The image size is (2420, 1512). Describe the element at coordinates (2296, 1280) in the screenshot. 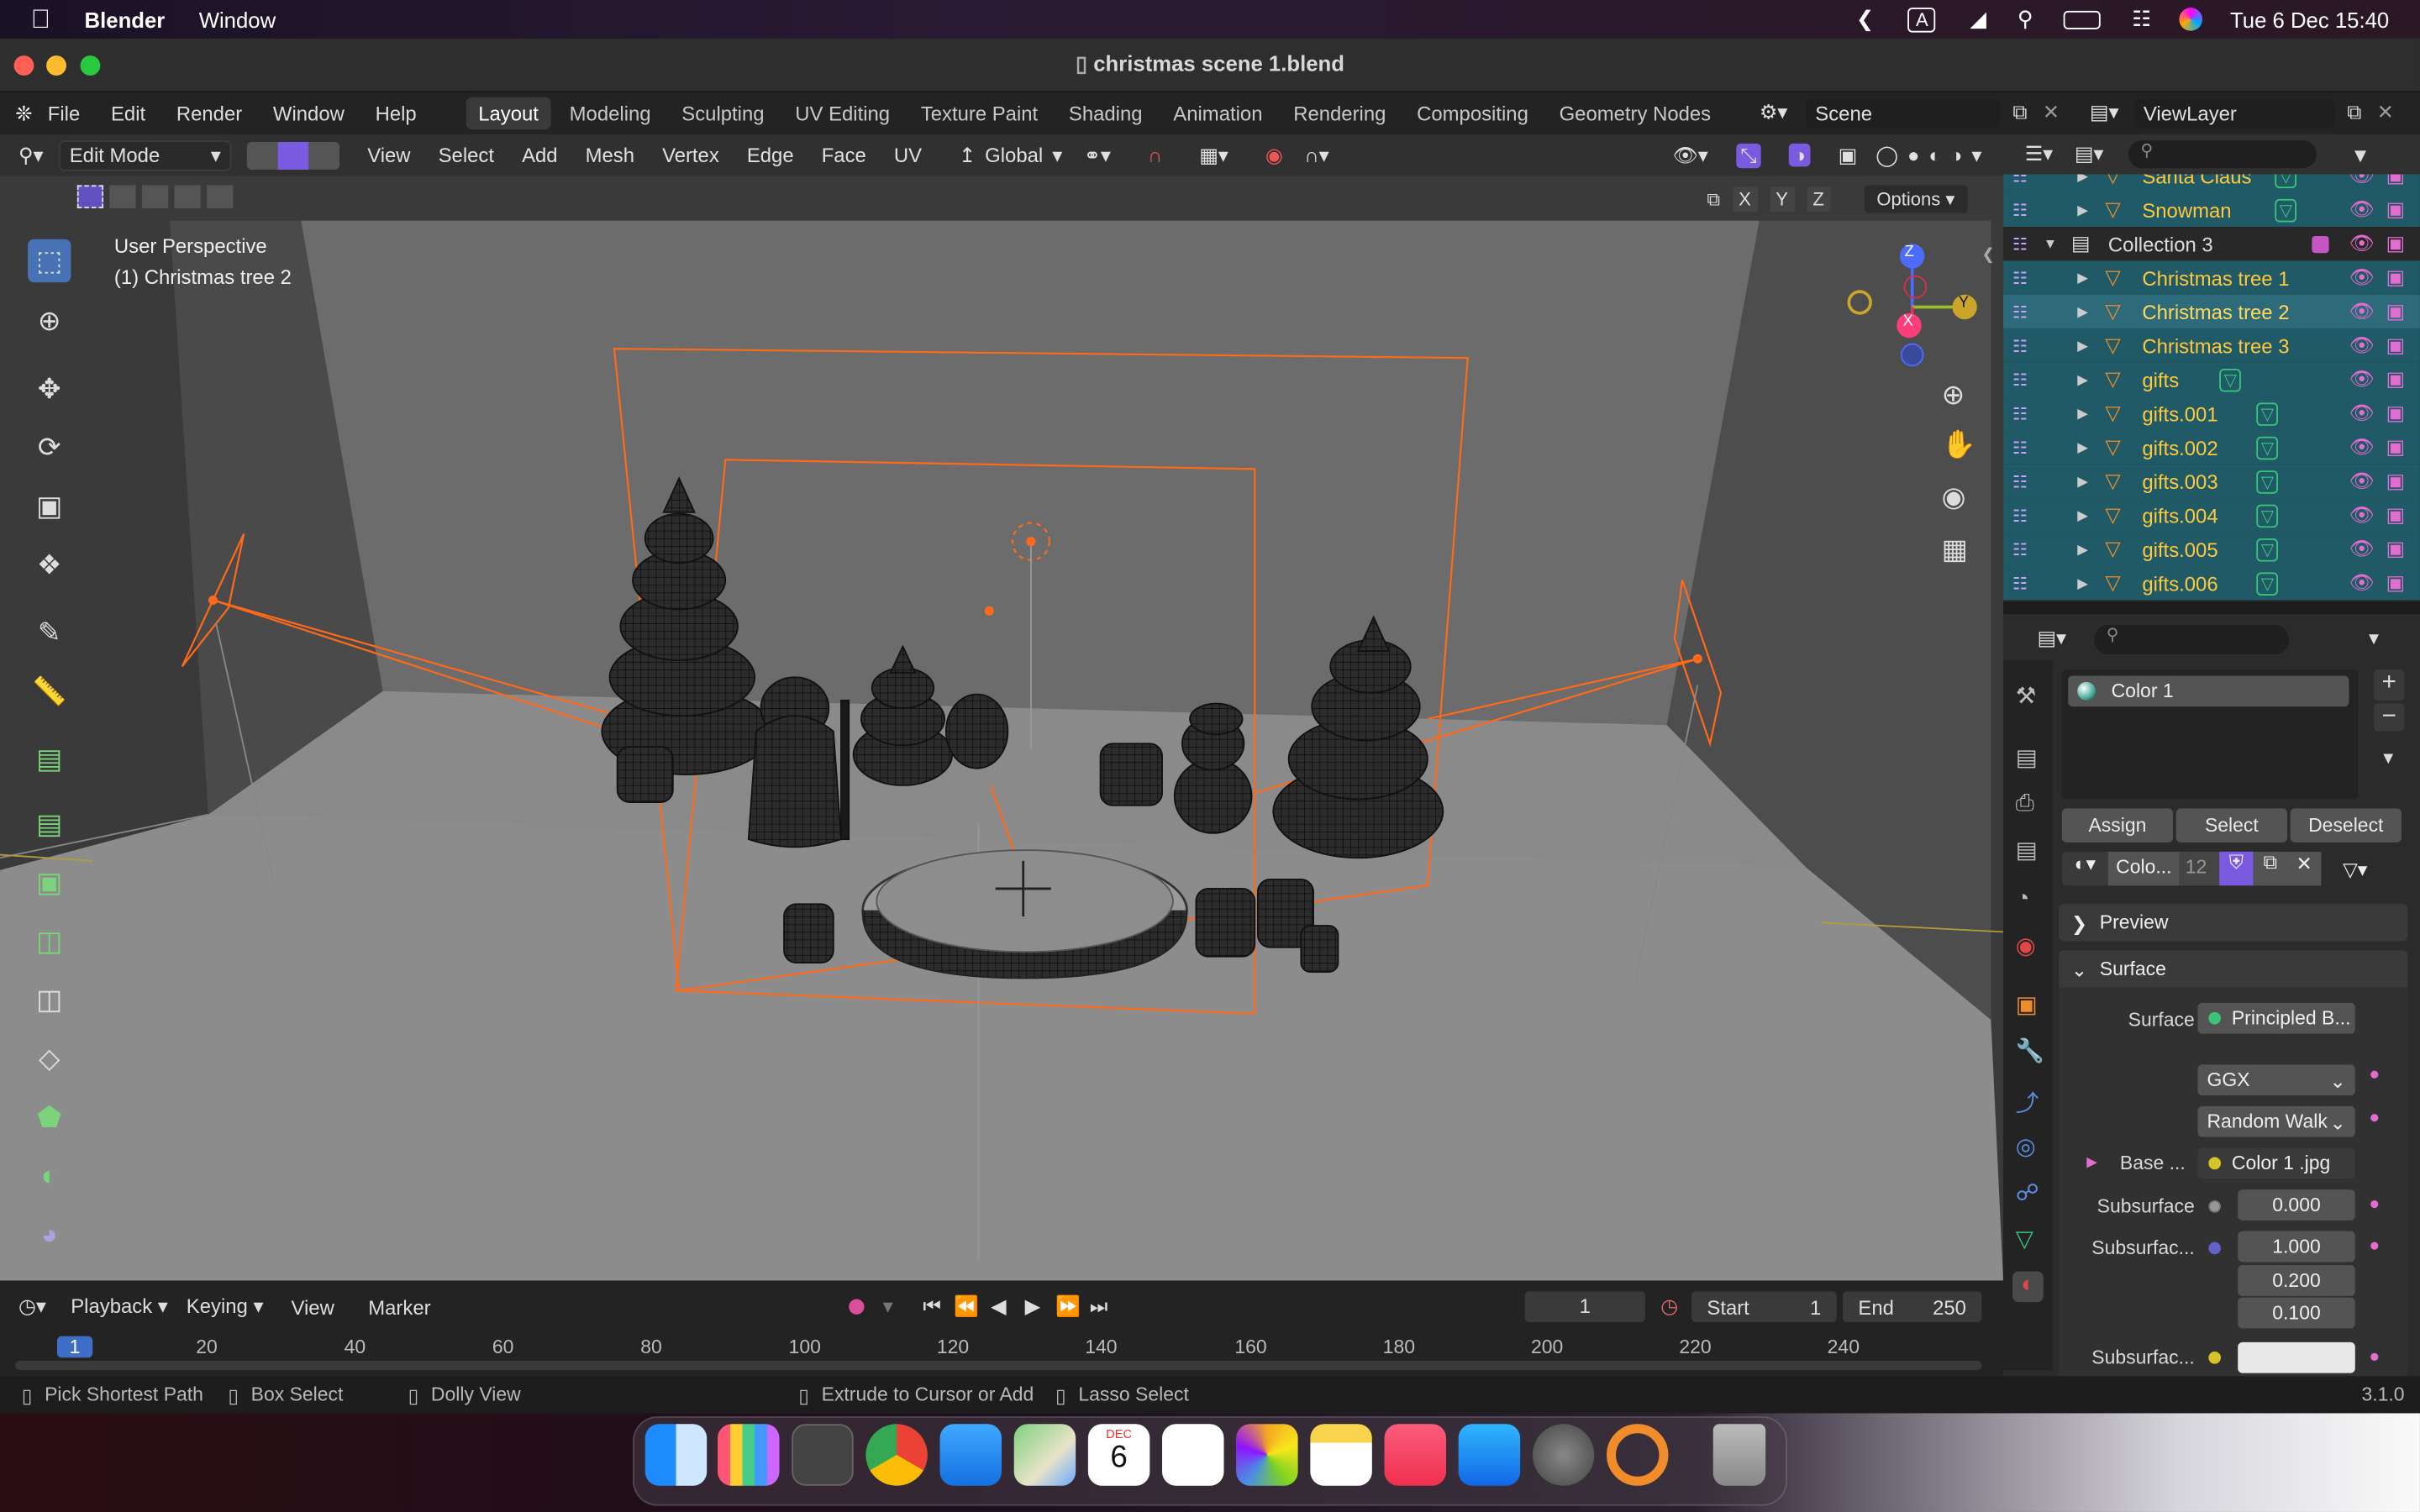

I see `subsurface-radius-y: 0.200` at that location.